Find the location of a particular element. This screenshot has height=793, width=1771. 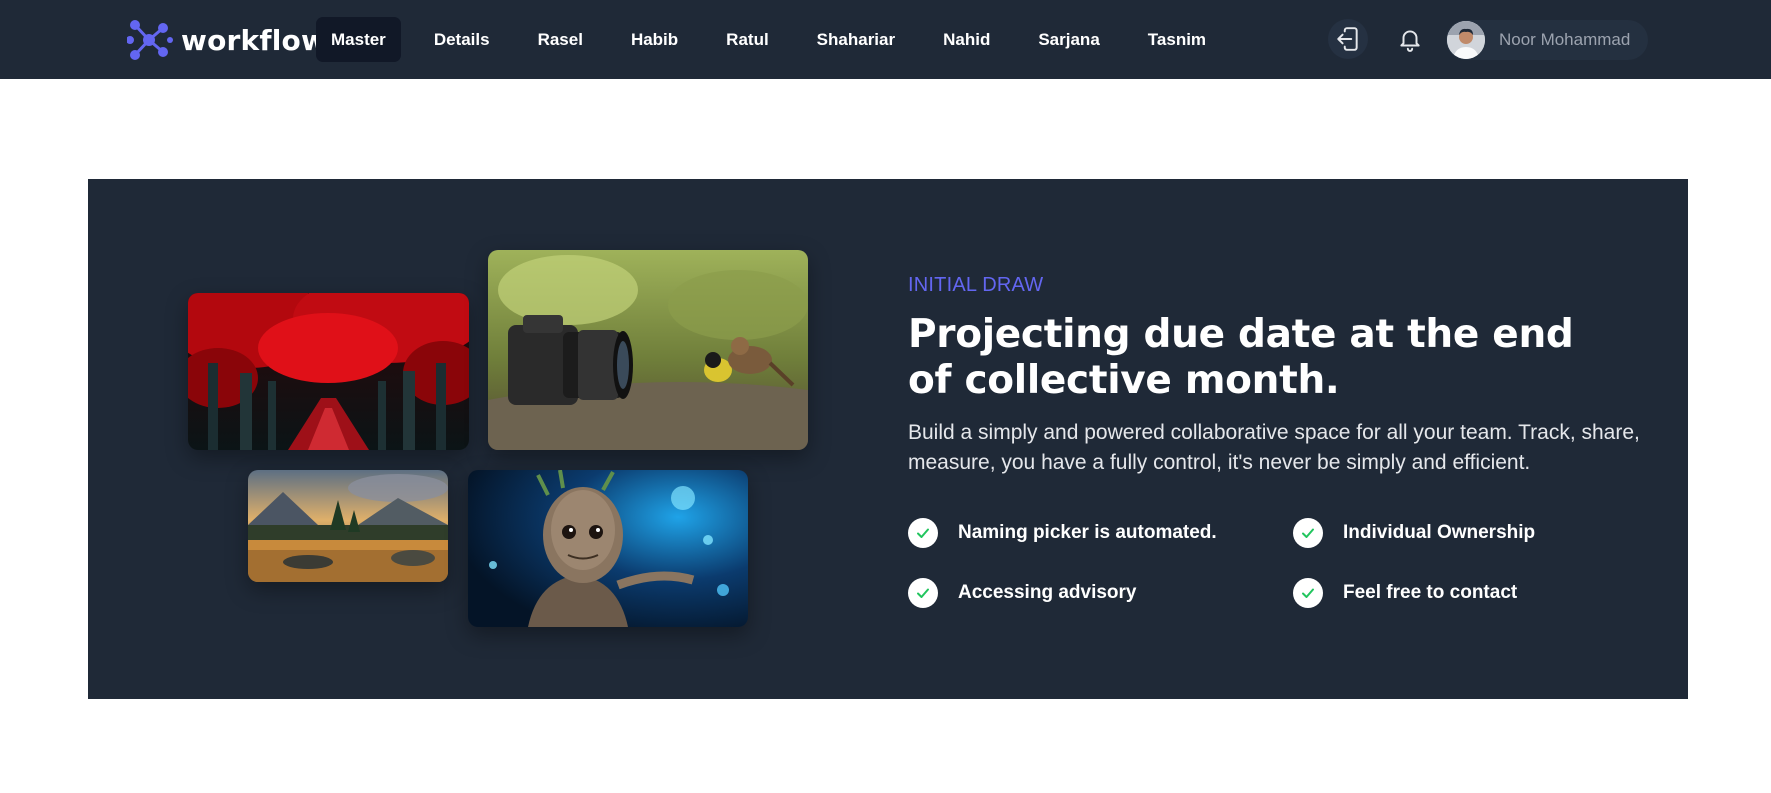

user-profile-button: Noor Mohammad is located at coordinates (1547, 40).